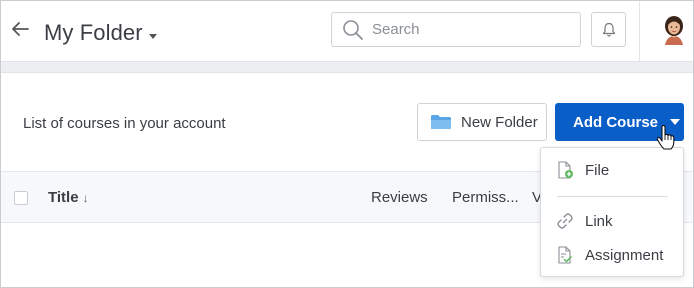  I want to click on menu-item-assignment: Assignment, so click(612, 255).